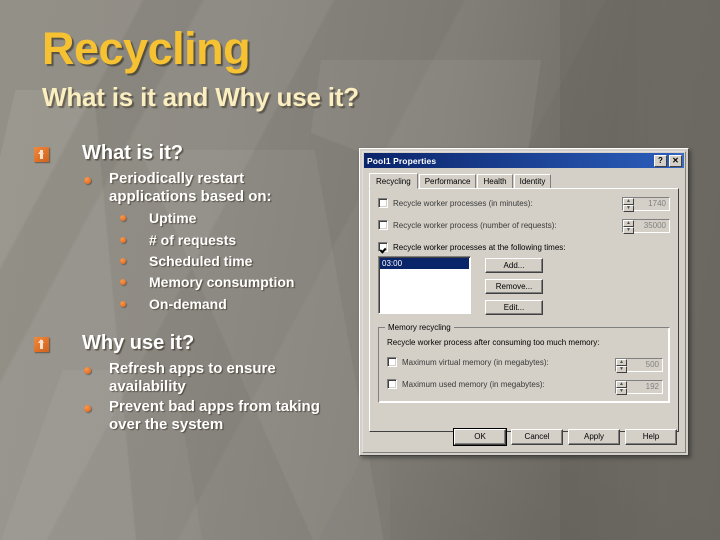 The image size is (720, 540). What do you see at coordinates (199, 343) in the screenshot?
I see `section-heading-why-use-it: Why use it?` at bounding box center [199, 343].